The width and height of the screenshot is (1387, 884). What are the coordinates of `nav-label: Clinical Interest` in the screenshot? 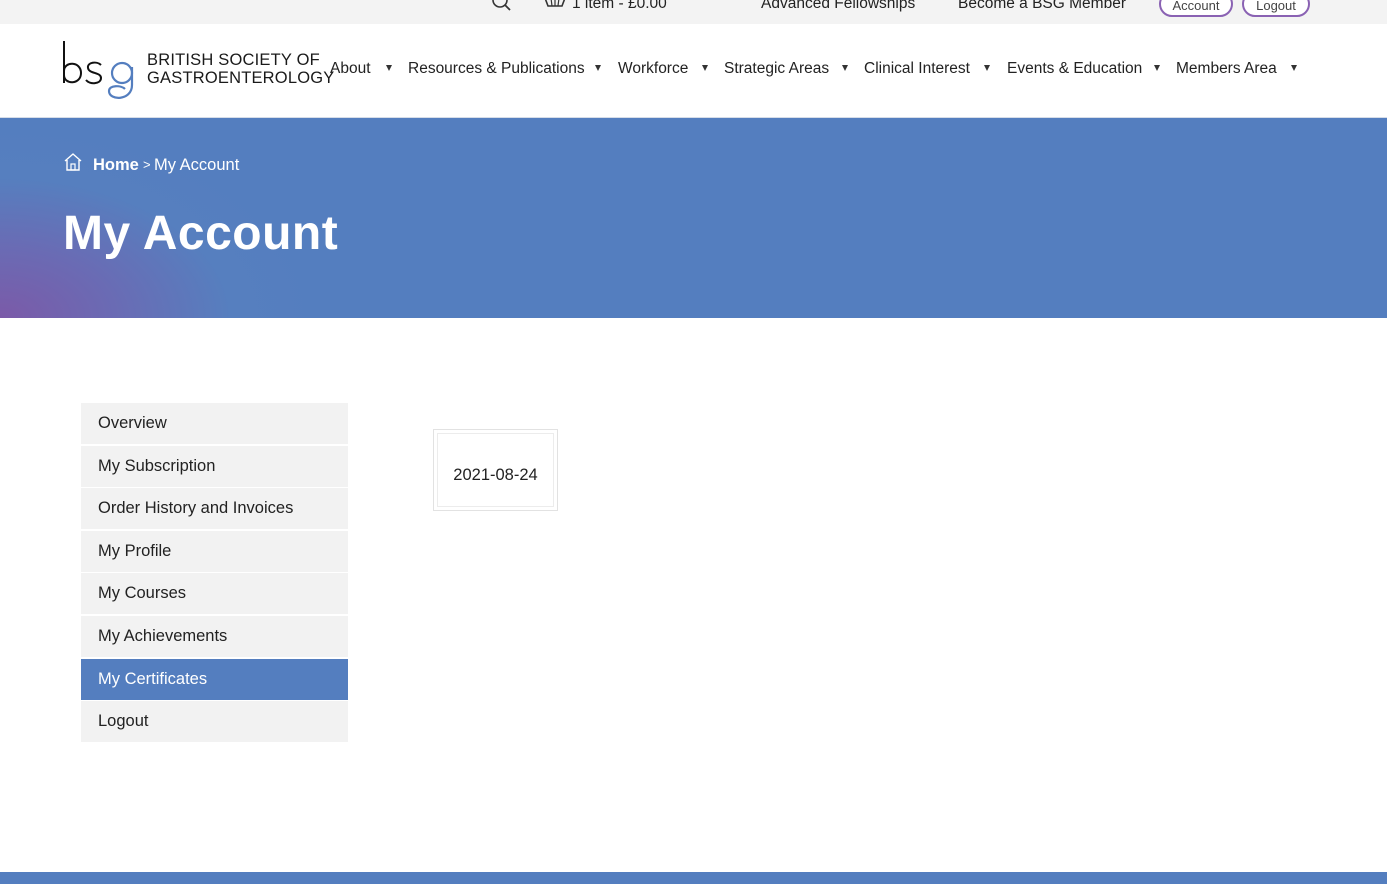 It's located at (917, 68).